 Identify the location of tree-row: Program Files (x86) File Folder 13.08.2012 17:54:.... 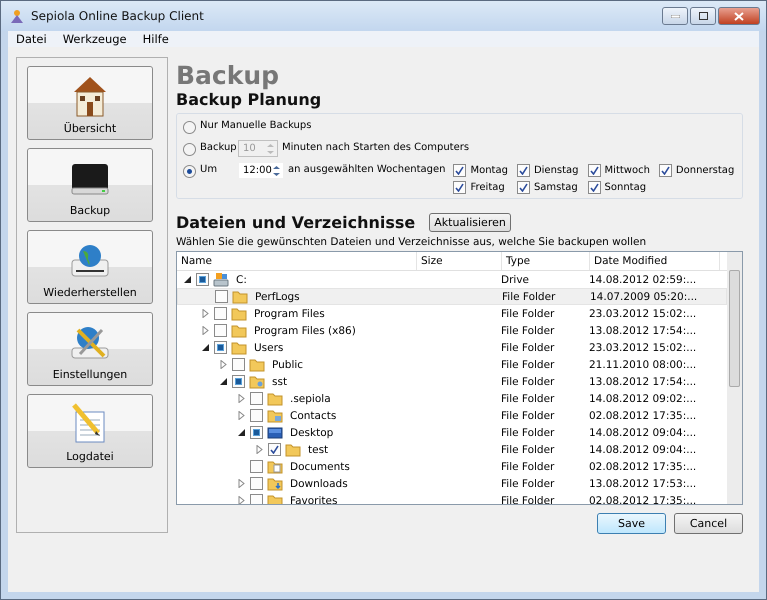
(452, 330).